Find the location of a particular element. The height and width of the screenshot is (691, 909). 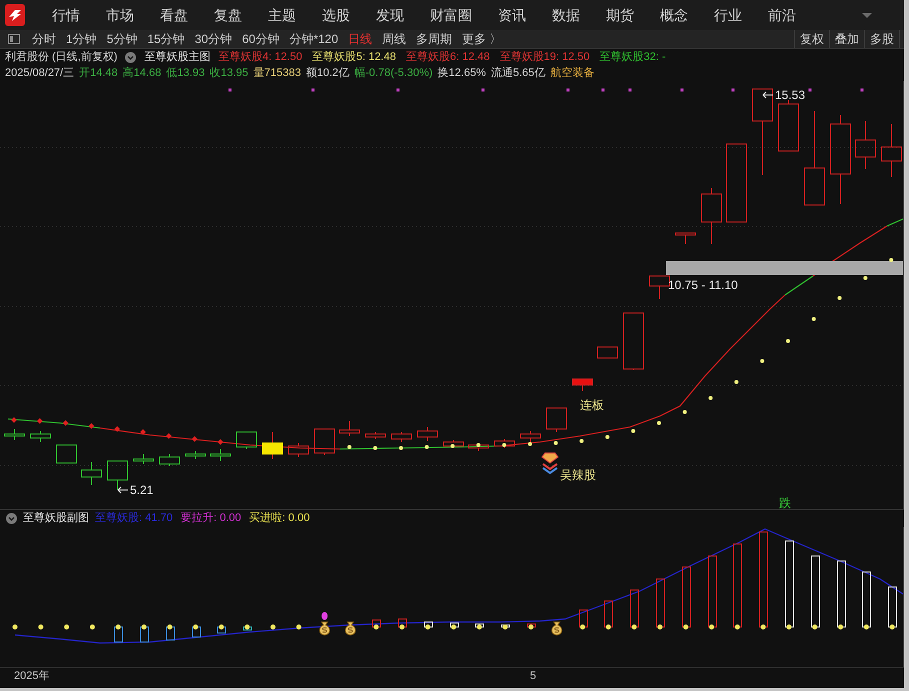

menu-item: 行业 is located at coordinates (728, 15).